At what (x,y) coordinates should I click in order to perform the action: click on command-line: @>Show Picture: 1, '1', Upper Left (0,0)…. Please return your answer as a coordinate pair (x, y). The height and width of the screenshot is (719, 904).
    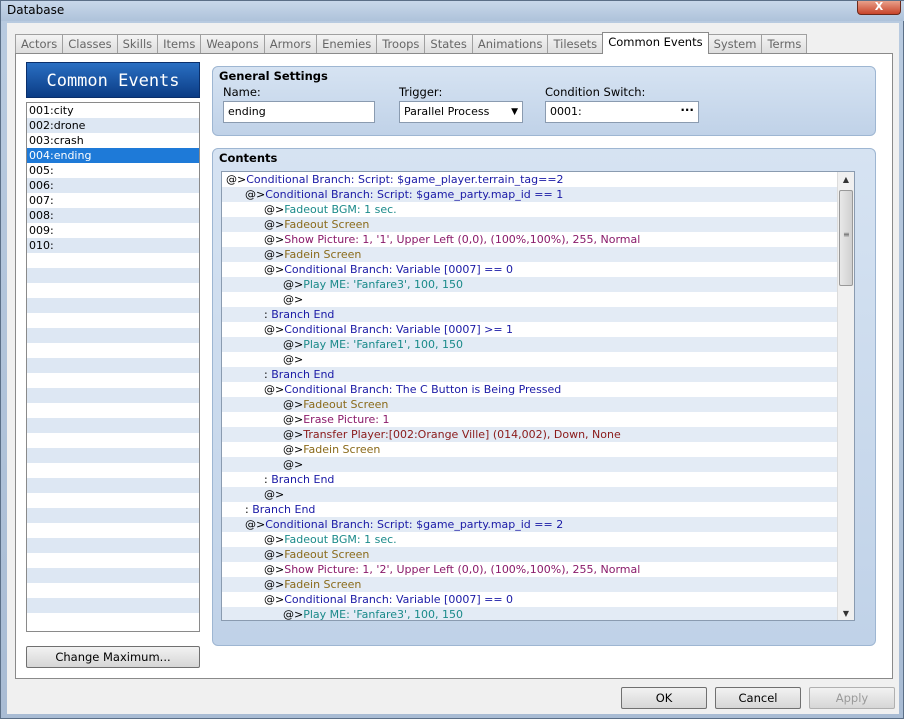
    Looking at the image, I should click on (538, 239).